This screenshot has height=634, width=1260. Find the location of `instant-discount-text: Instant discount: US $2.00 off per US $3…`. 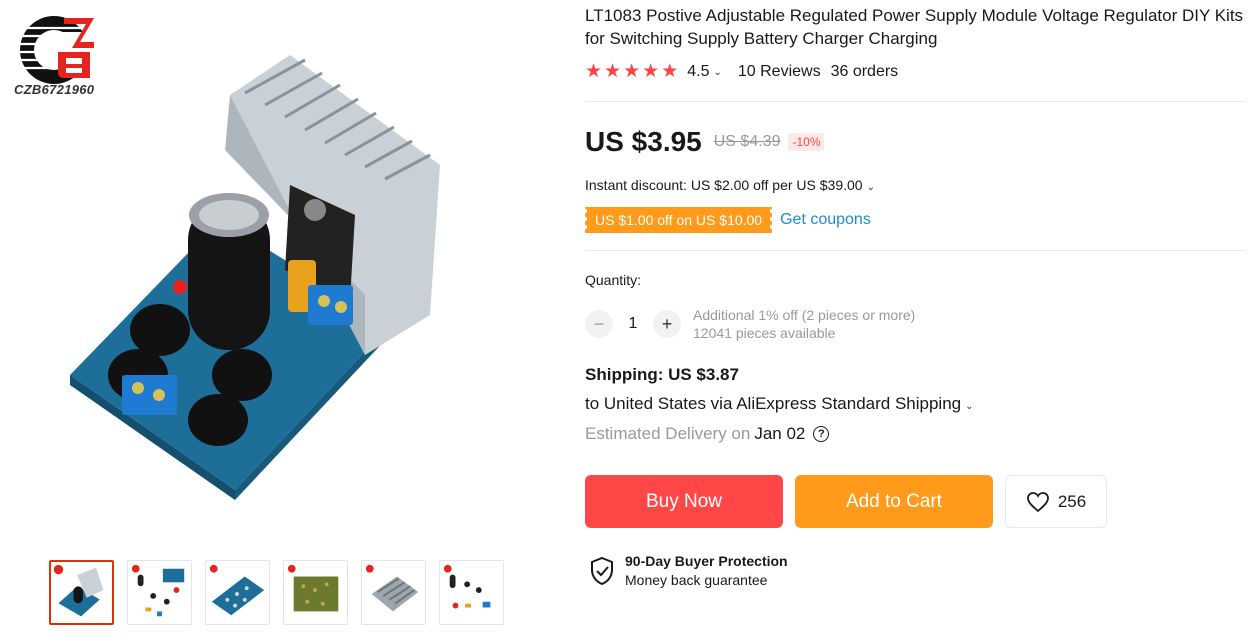

instant-discount-text: Instant discount: US $2.00 off per US $3… is located at coordinates (724, 185).